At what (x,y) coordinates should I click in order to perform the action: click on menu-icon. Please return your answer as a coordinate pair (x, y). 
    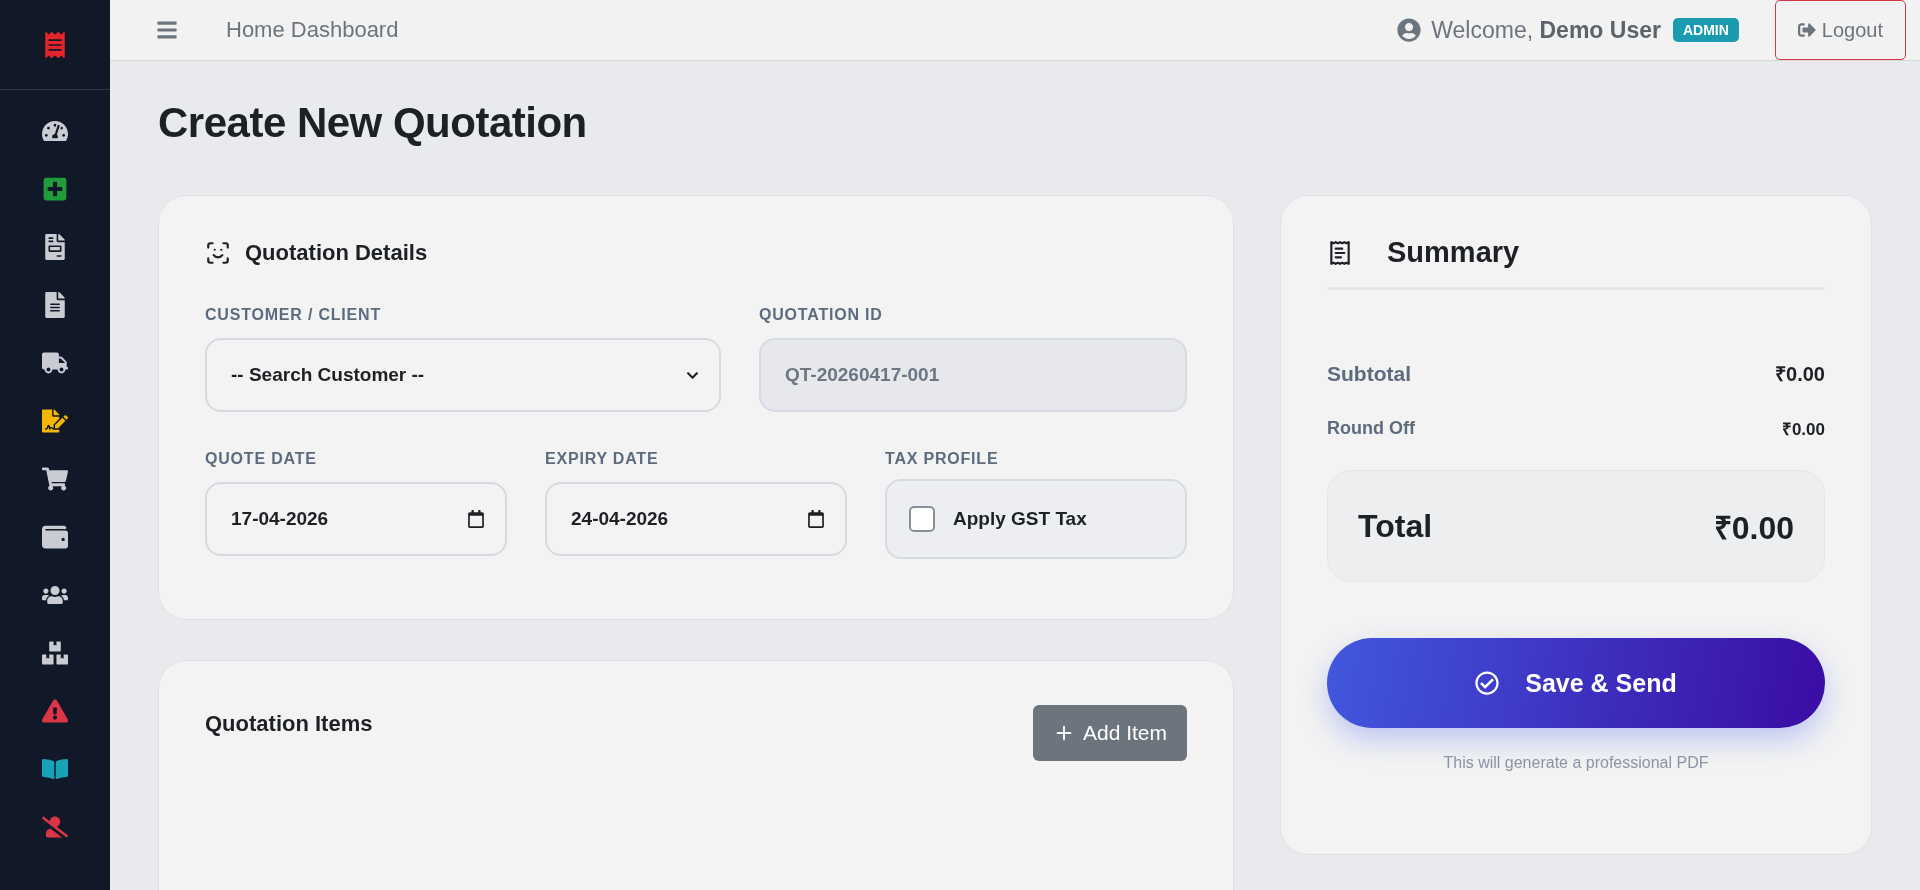
    Looking at the image, I should click on (167, 30).